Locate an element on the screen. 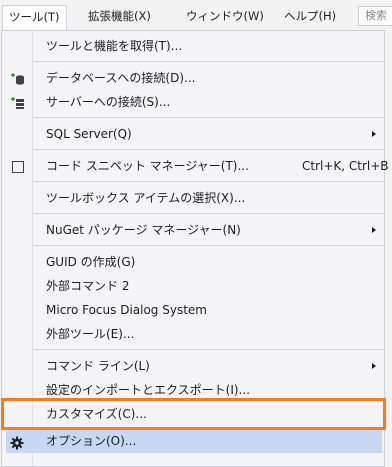 The width and height of the screenshot is (392, 467). menu-item-command-line: コマンド ライン(L) is located at coordinates (193, 366).